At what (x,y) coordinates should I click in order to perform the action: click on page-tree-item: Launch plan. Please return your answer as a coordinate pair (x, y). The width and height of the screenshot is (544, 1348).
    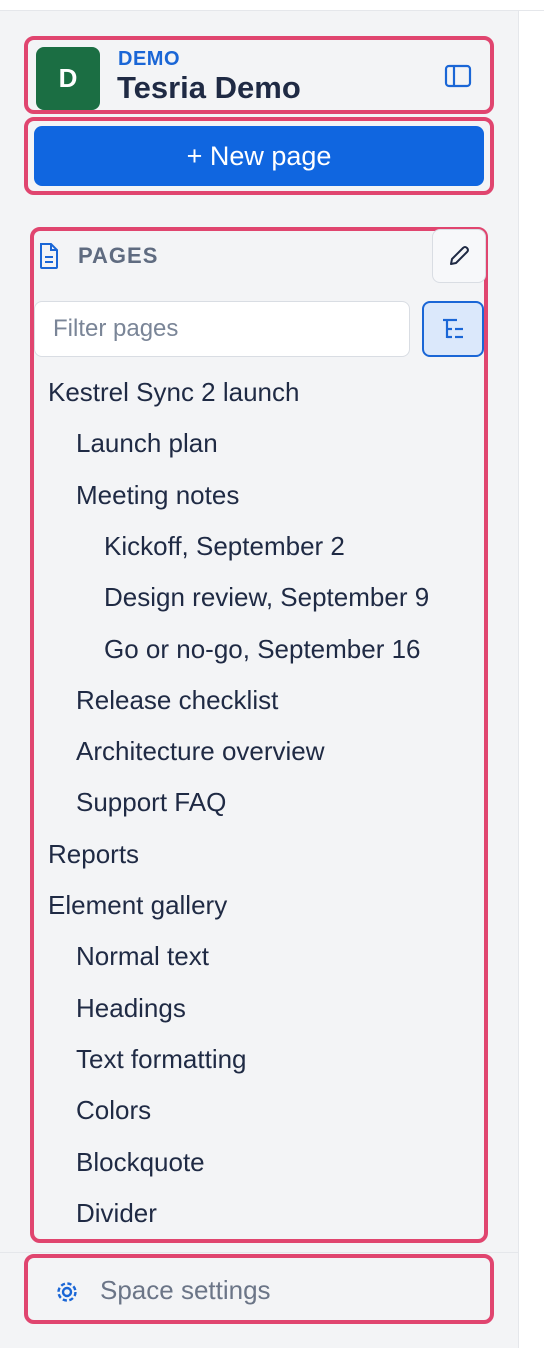
    Looking at the image, I should click on (147, 443).